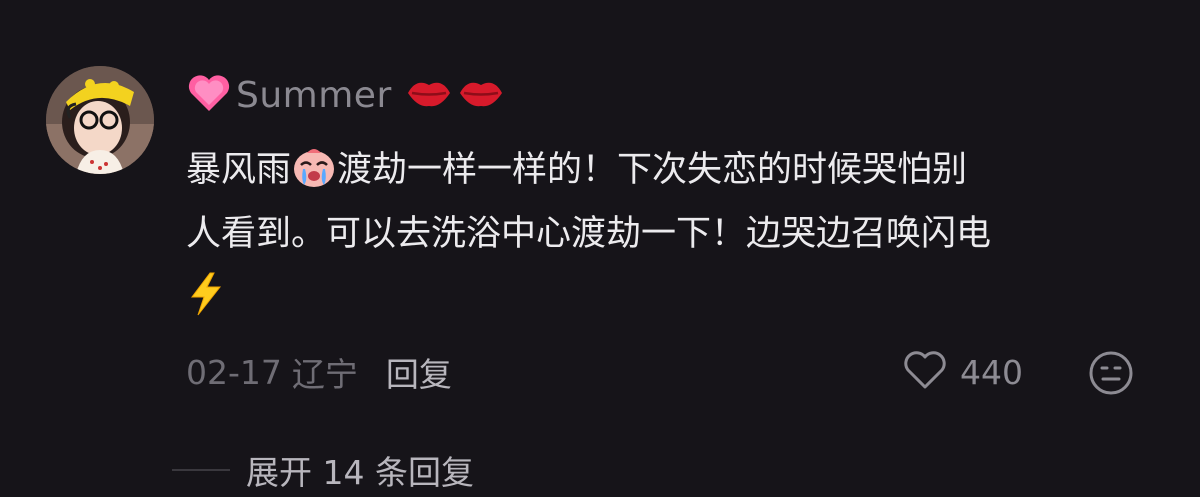 The height and width of the screenshot is (497, 1200). What do you see at coordinates (211, 95) in the screenshot?
I see `pink-heart-icon` at bounding box center [211, 95].